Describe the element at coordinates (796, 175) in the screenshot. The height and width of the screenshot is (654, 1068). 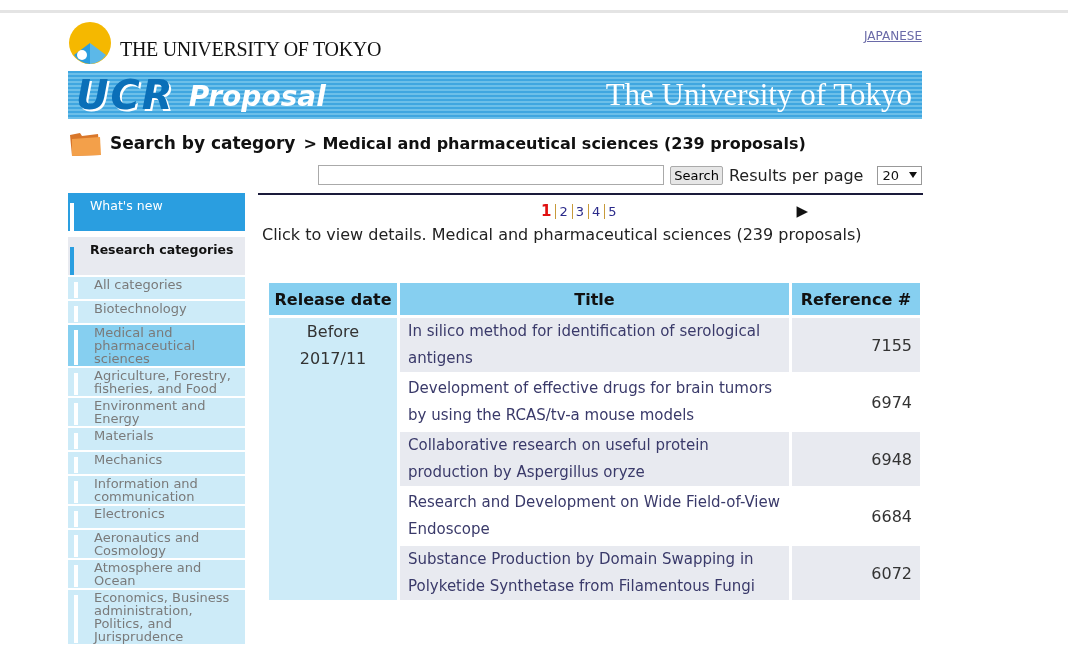
I see `results-per-page-label: Results per page` at that location.